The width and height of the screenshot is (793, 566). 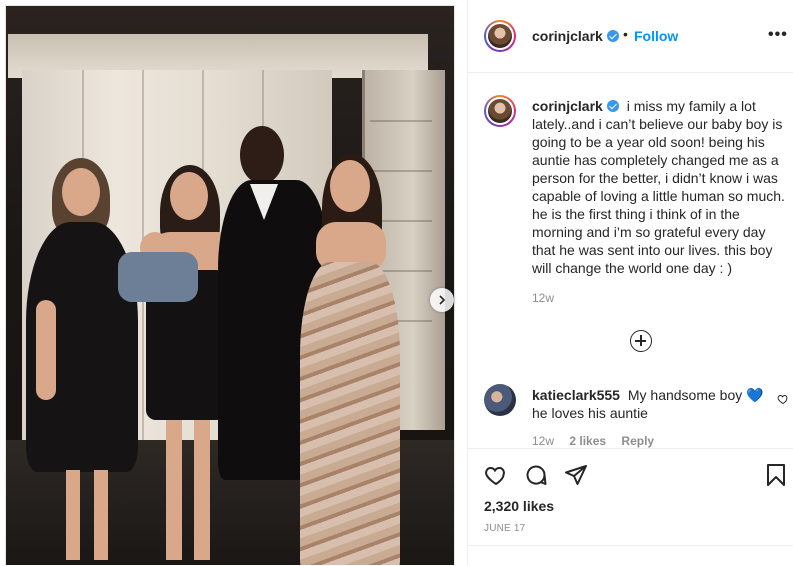 What do you see at coordinates (575, 36) in the screenshot?
I see `author-username: corinjclark` at bounding box center [575, 36].